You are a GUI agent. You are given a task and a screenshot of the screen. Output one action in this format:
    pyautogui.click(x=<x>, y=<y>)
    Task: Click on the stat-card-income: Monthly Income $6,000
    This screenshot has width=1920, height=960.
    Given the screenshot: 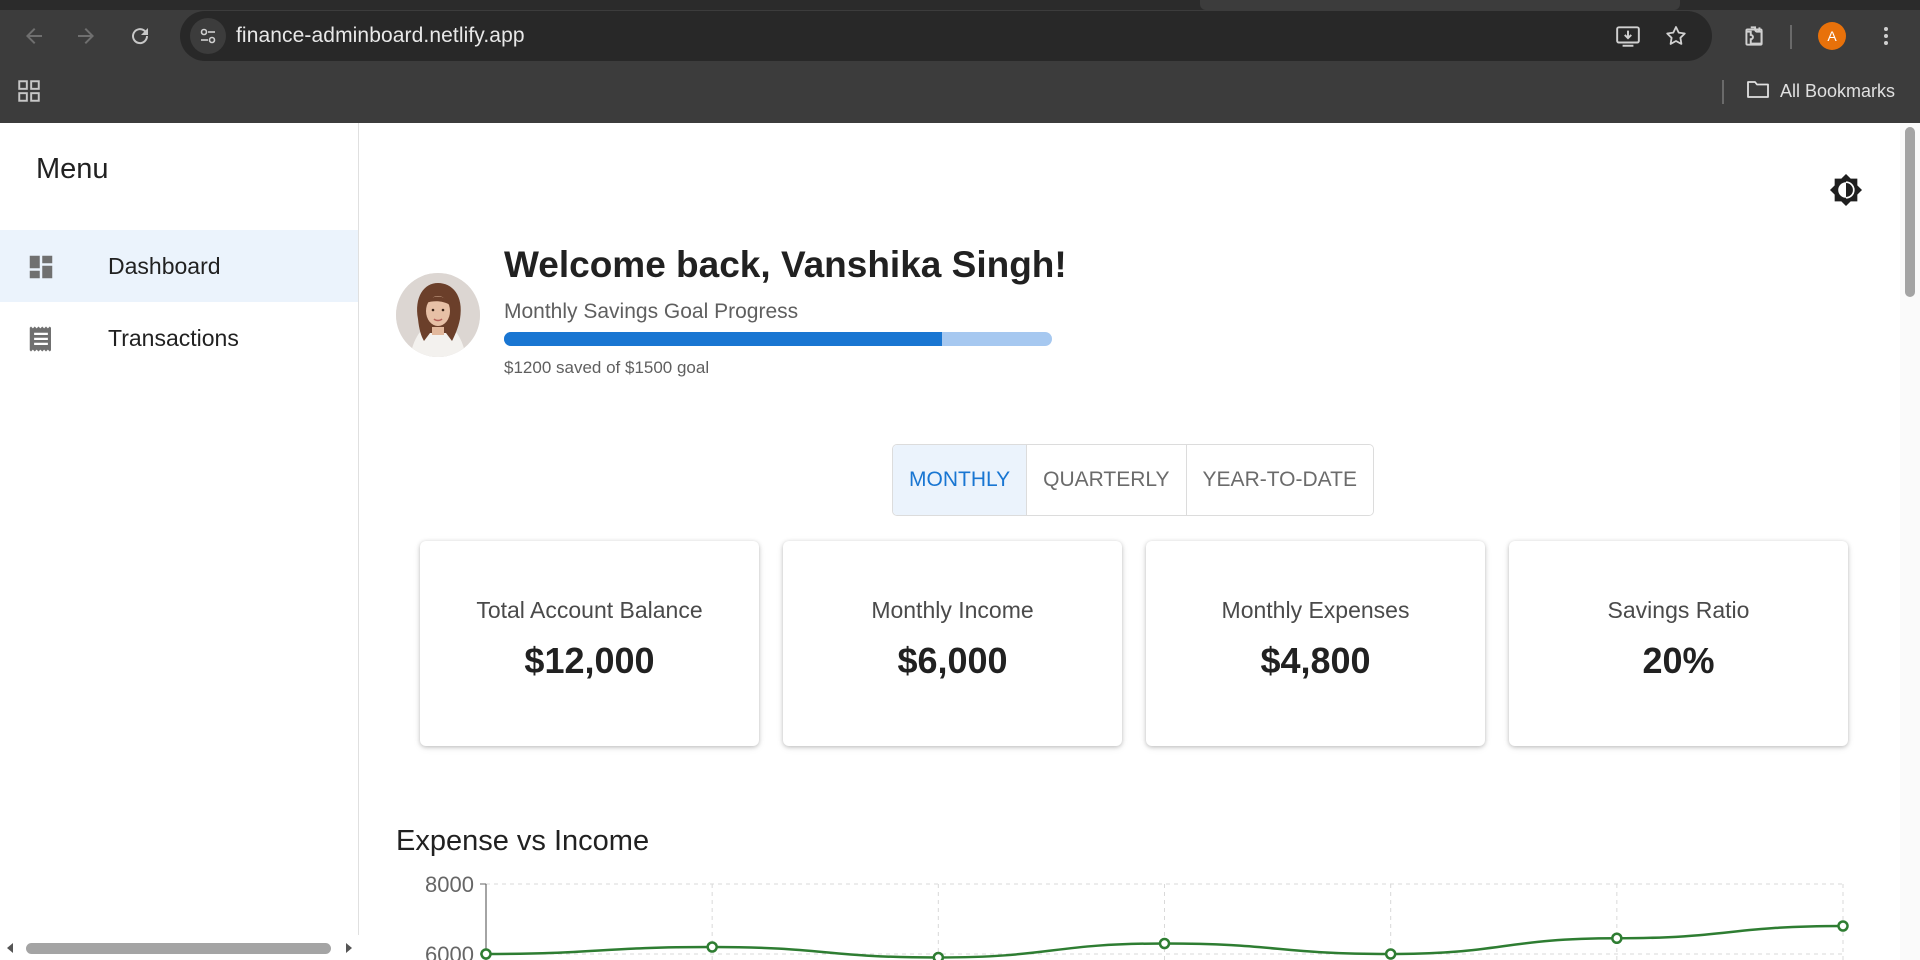 What is the action you would take?
    pyautogui.click(x=952, y=643)
    